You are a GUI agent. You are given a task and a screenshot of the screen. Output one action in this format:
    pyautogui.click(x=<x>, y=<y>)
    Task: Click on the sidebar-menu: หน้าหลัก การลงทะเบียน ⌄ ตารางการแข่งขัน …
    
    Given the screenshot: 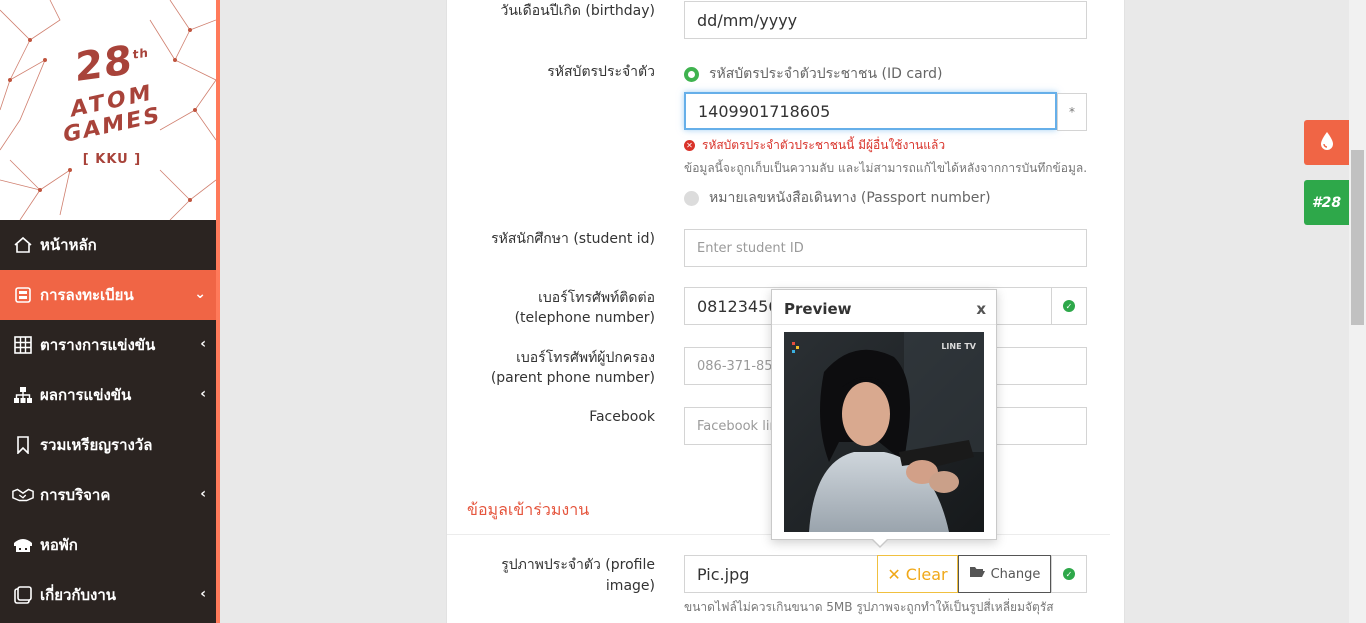 What is the action you would take?
    pyautogui.click(x=108, y=421)
    